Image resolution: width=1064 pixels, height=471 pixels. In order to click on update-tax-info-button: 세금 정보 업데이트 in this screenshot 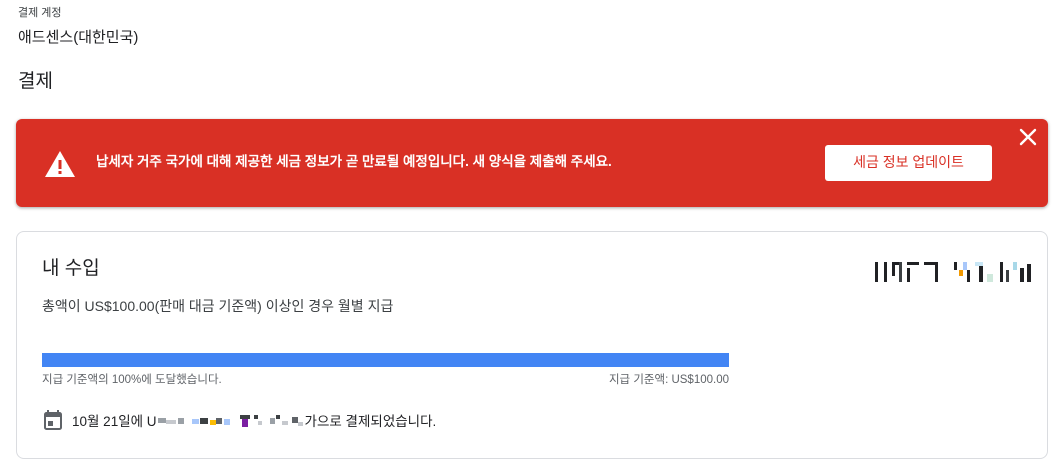, I will do `click(908, 163)`.